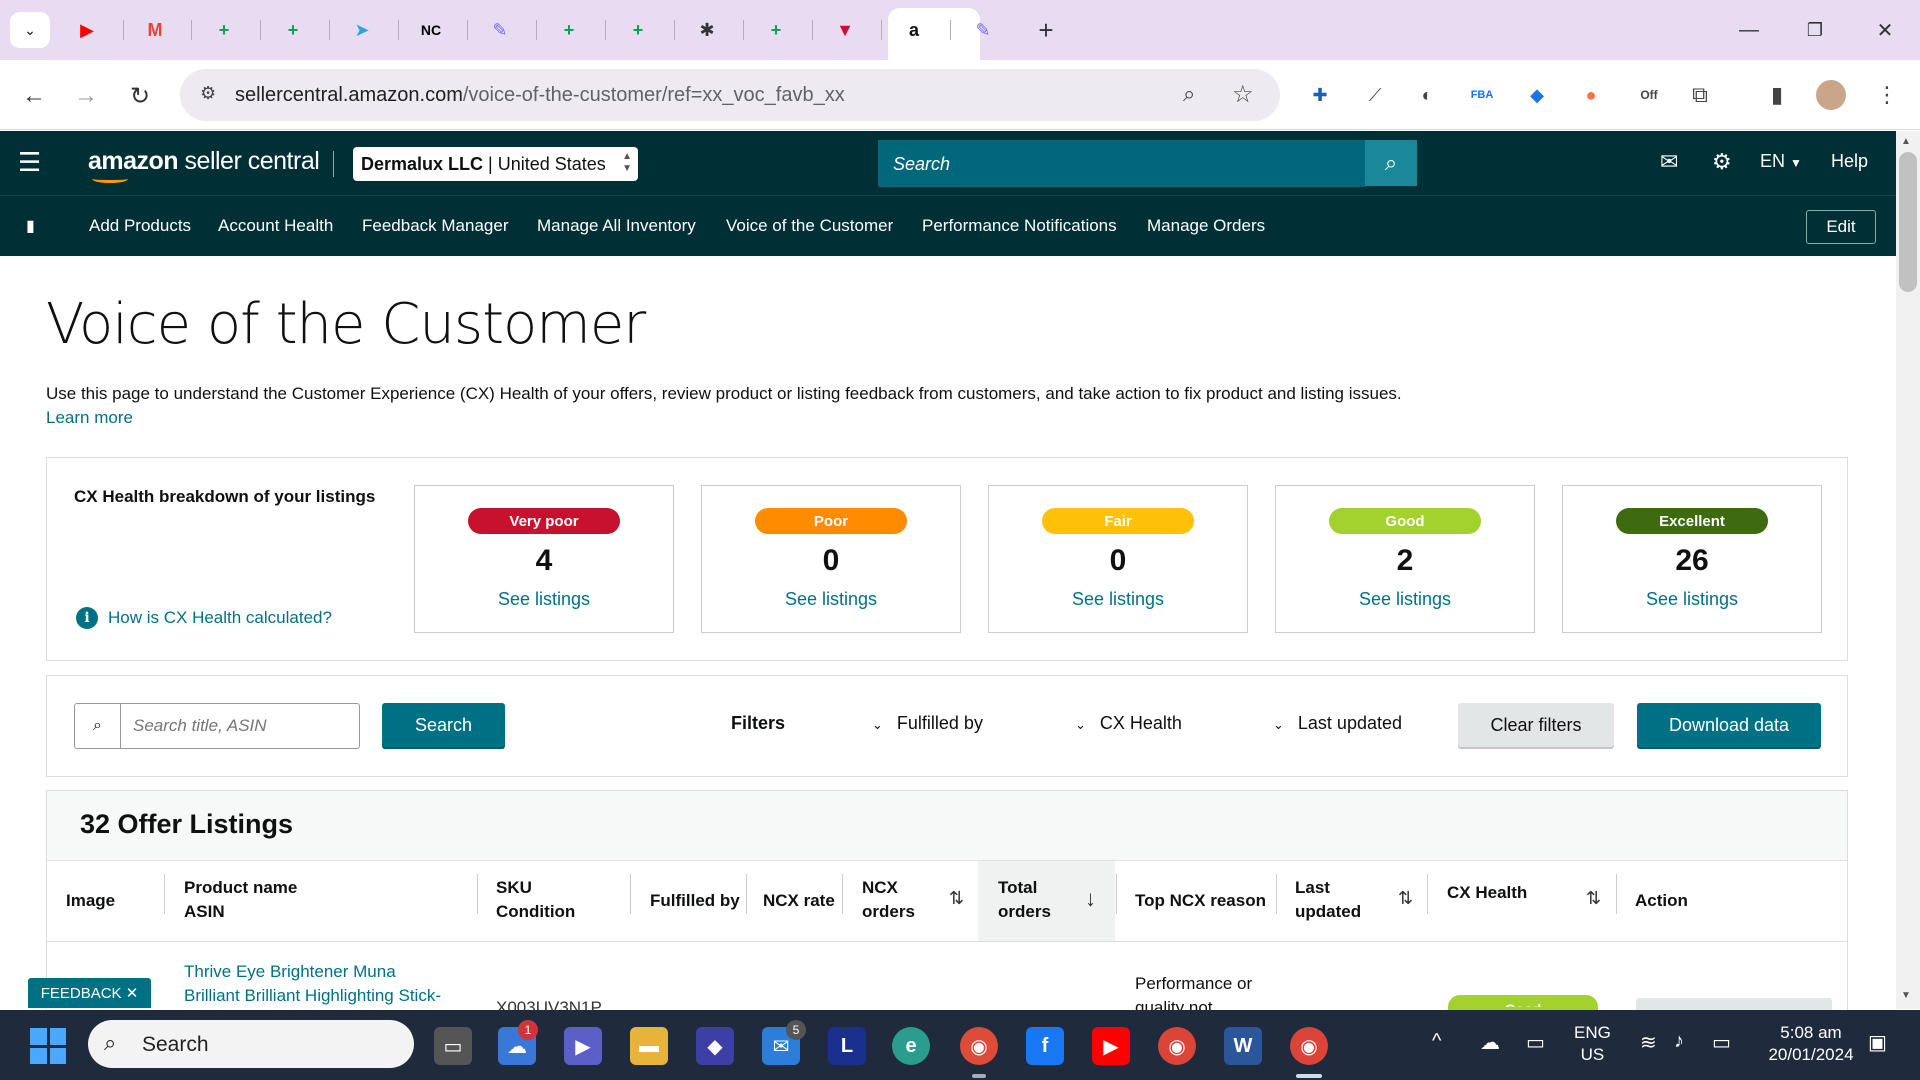 The height and width of the screenshot is (1080, 1920). What do you see at coordinates (1487, 893) in the screenshot?
I see `col-cx-health: CX Health` at bounding box center [1487, 893].